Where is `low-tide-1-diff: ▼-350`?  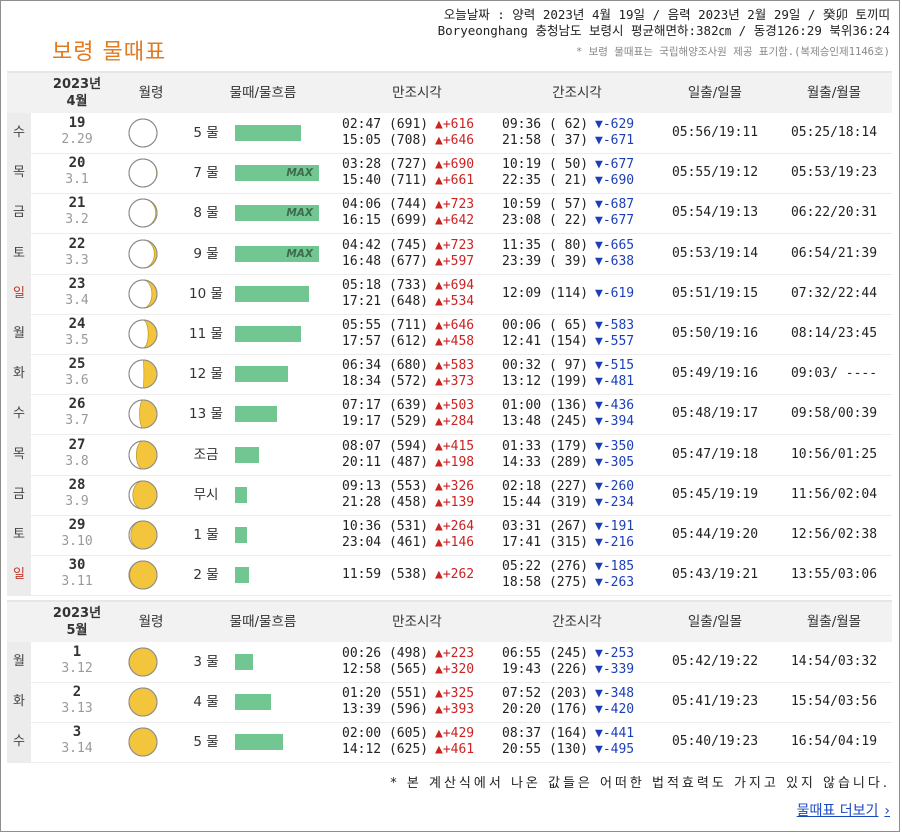
low-tide-1-diff: ▼-350 is located at coordinates (615, 446).